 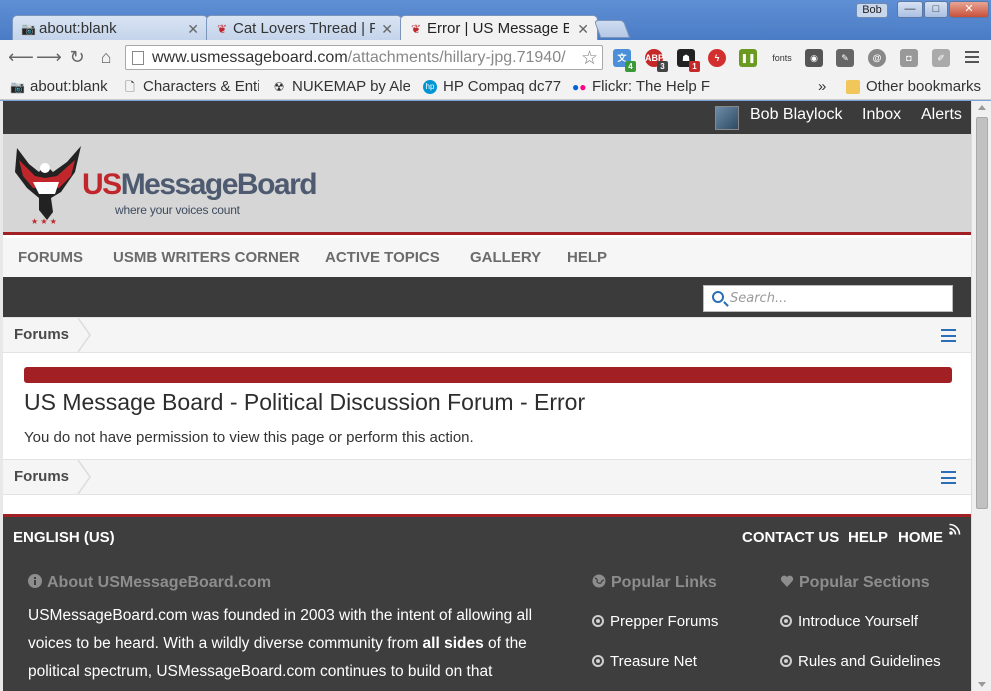 I want to click on page-scrollbar, so click(x=981, y=396).